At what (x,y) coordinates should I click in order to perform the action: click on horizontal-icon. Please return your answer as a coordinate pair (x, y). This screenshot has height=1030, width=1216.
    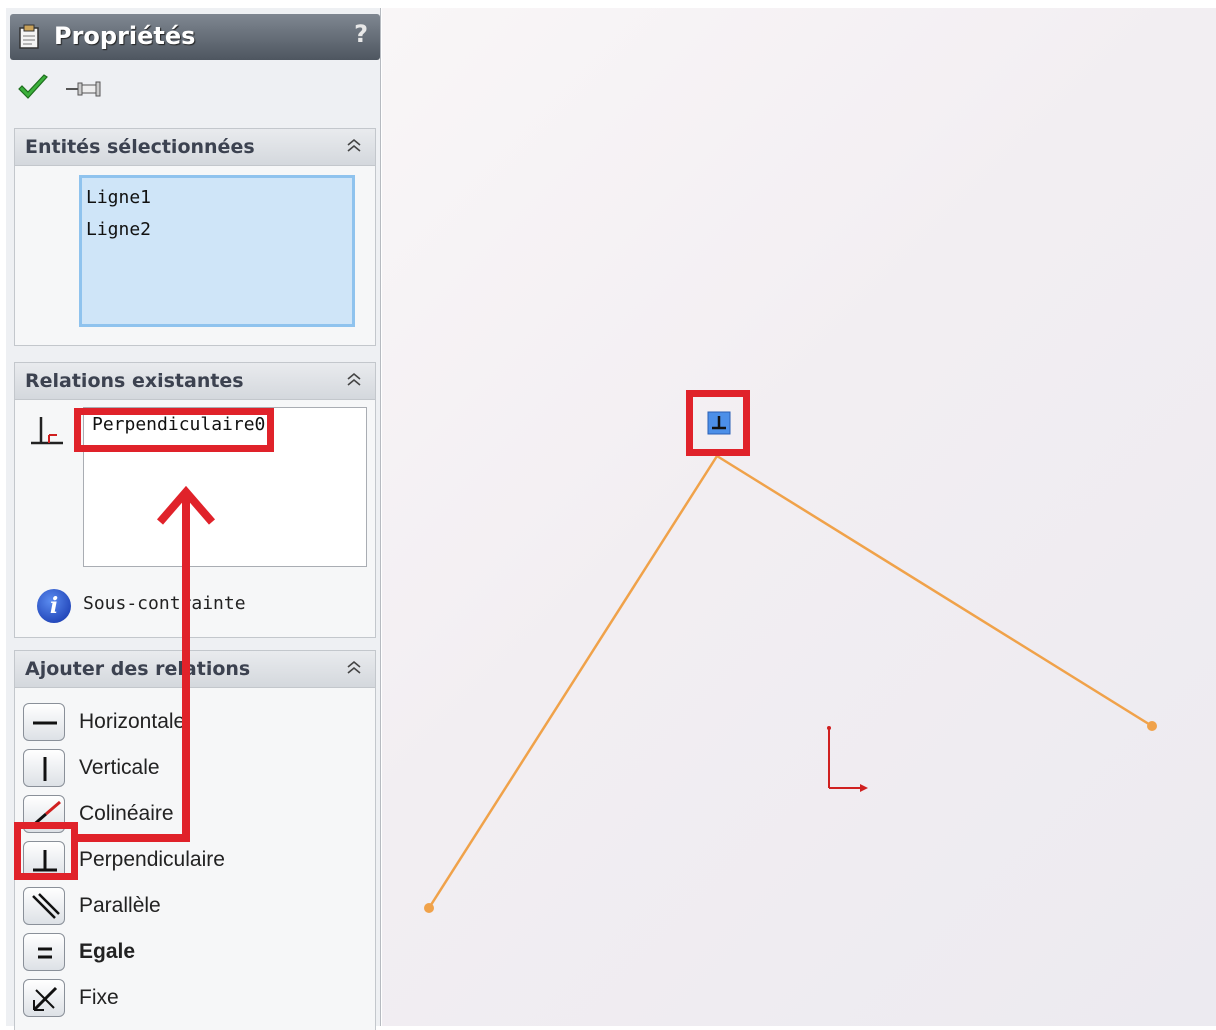
    Looking at the image, I should click on (45, 723).